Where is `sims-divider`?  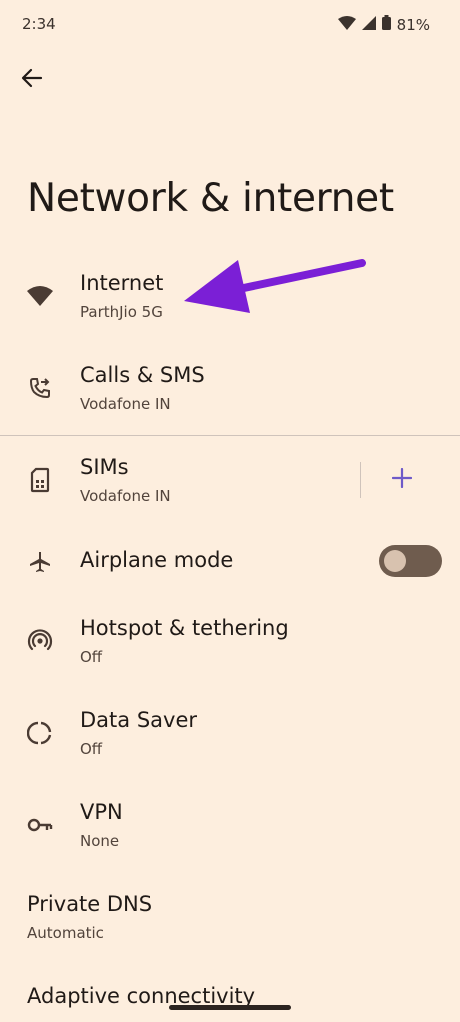 sims-divider is located at coordinates (360, 480).